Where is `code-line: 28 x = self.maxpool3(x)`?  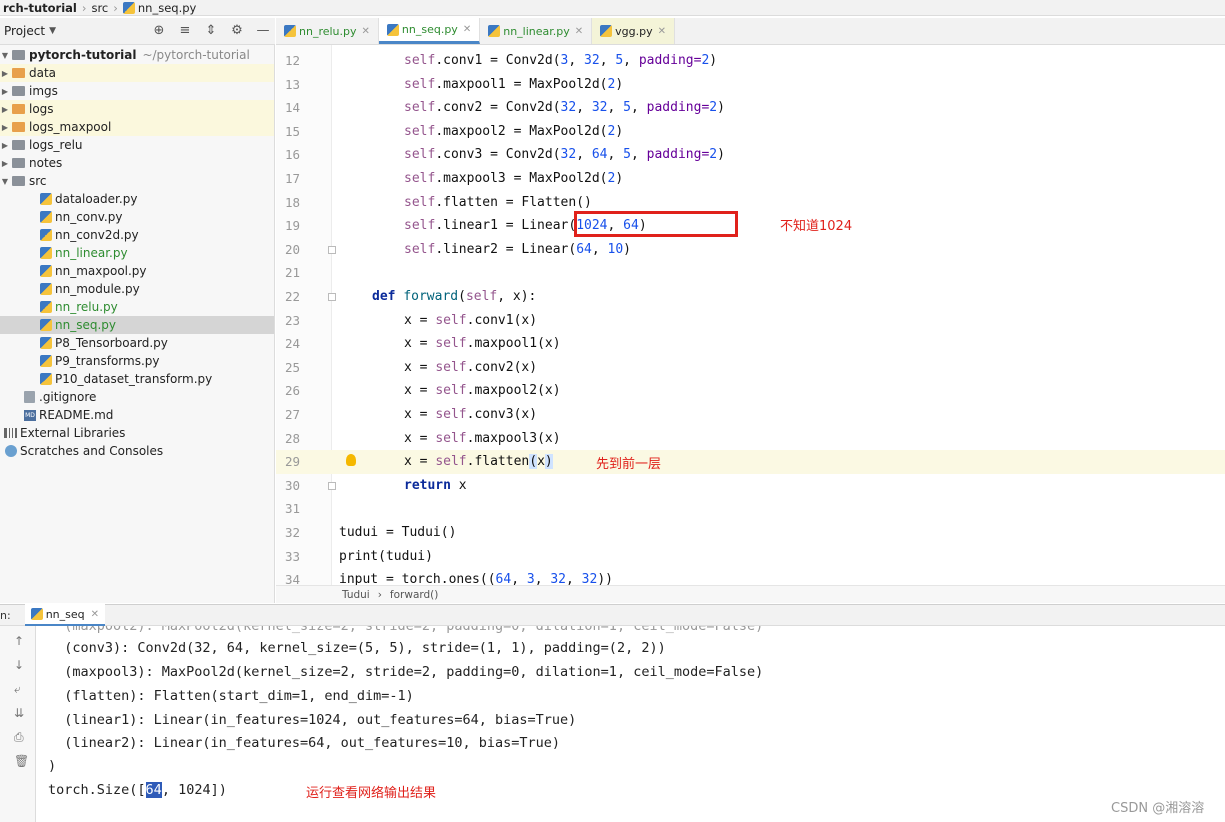 code-line: 28 x = self.maxpool3(x) is located at coordinates (750, 439).